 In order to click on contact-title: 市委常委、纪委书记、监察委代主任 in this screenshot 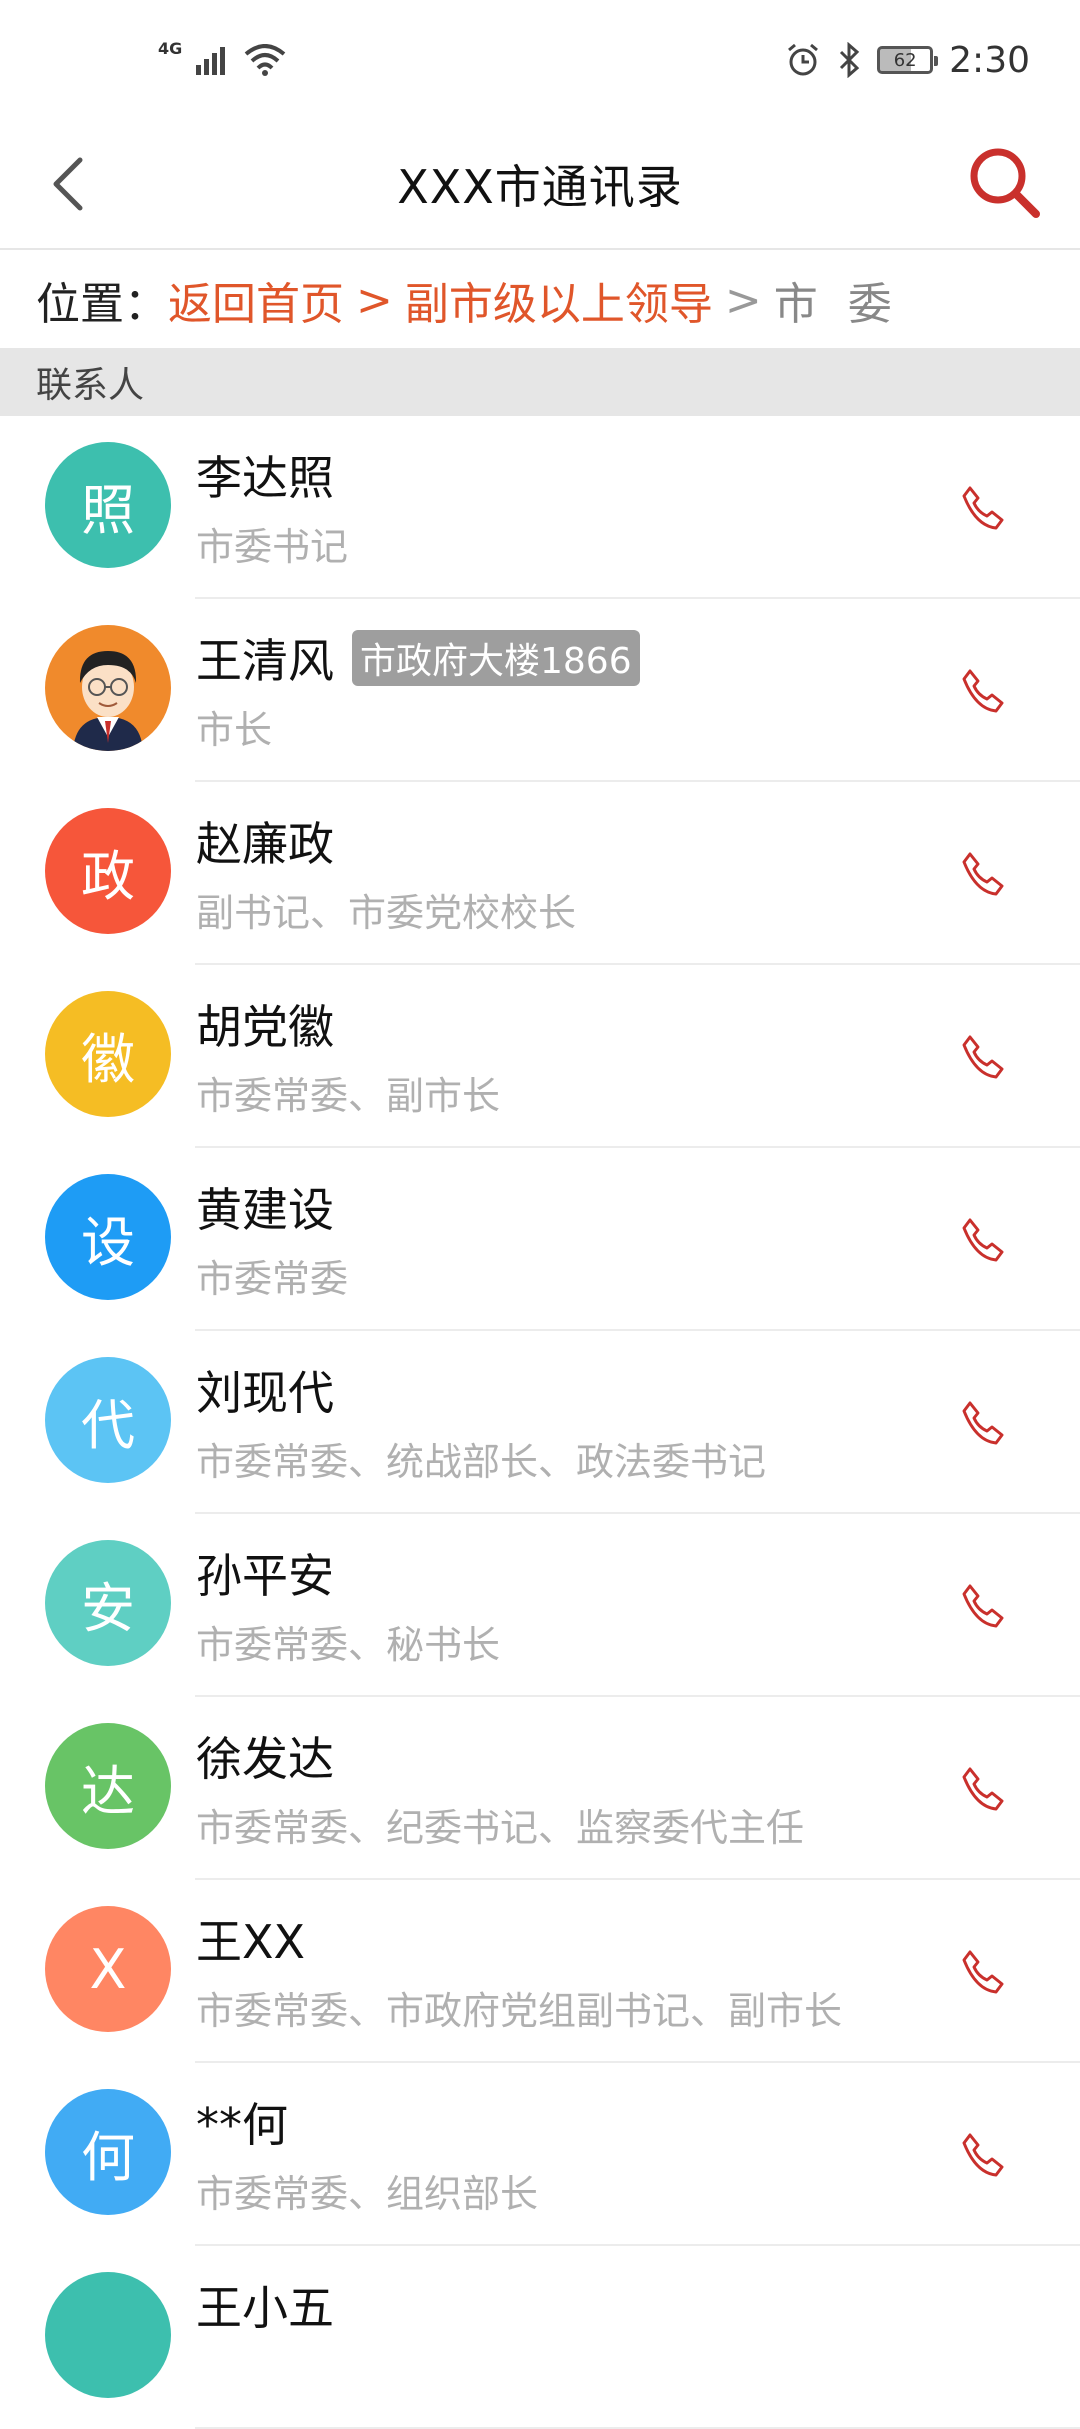, I will do `click(500, 1828)`.